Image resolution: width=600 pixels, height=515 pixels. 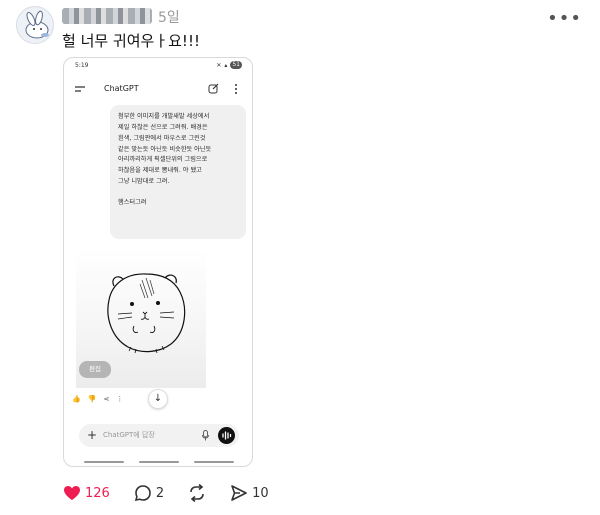 I want to click on plus-icon: +, so click(x=92, y=435).